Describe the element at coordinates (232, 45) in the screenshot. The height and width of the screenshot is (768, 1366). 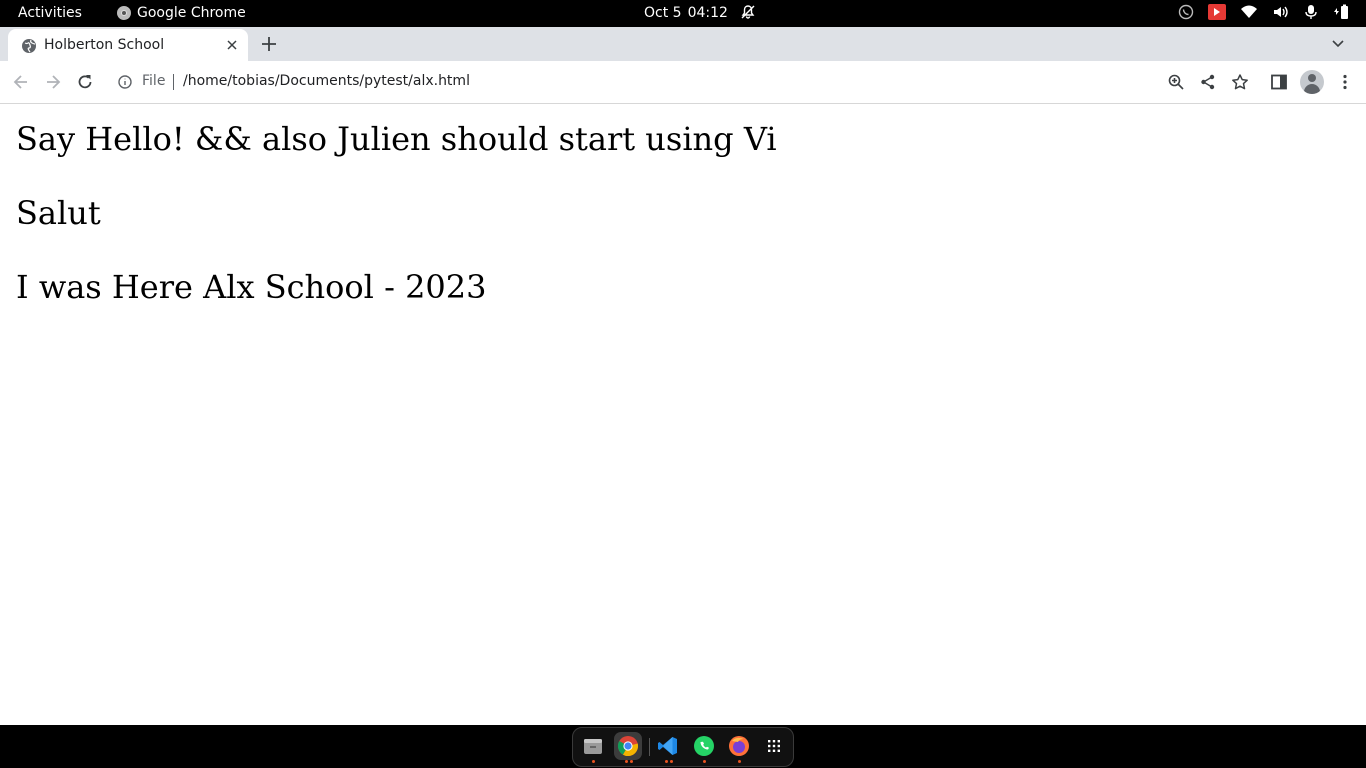
I see `close-icon` at that location.